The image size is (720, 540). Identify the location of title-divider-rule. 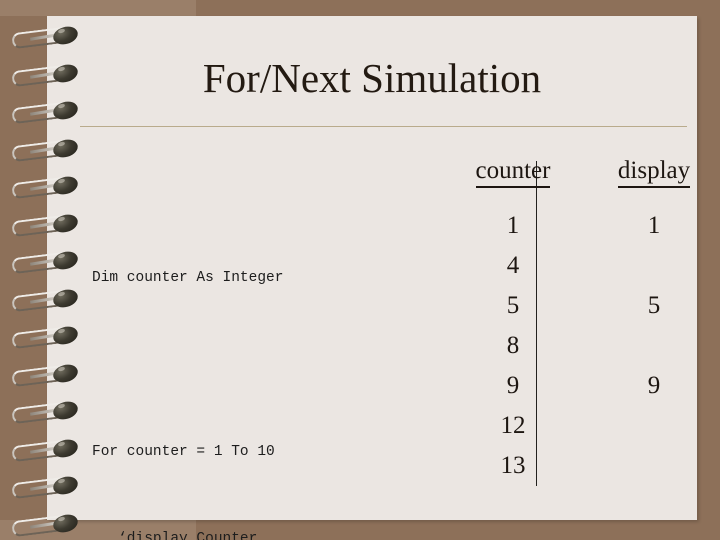
(383, 126).